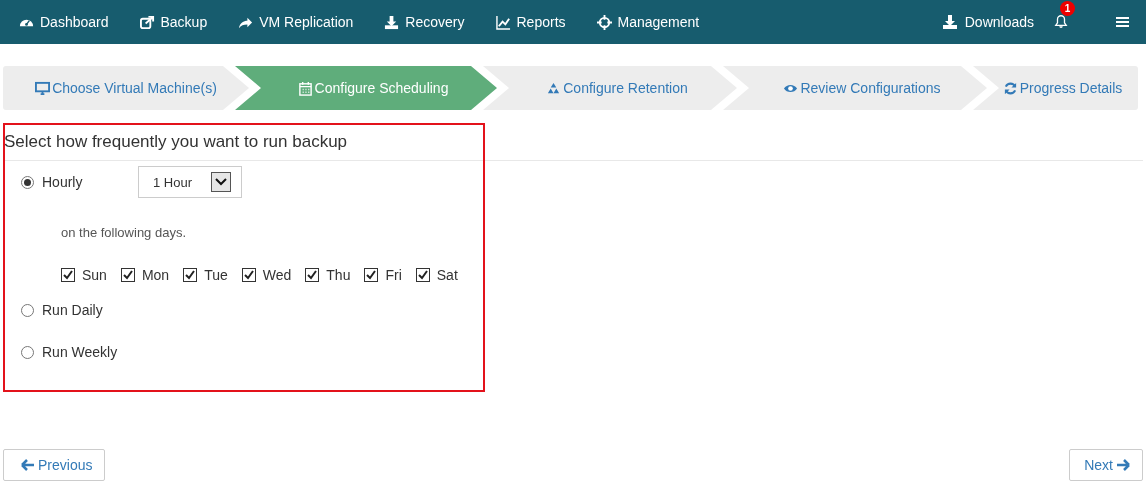  Describe the element at coordinates (63, 182) in the screenshot. I see `option-label: Hourly` at that location.